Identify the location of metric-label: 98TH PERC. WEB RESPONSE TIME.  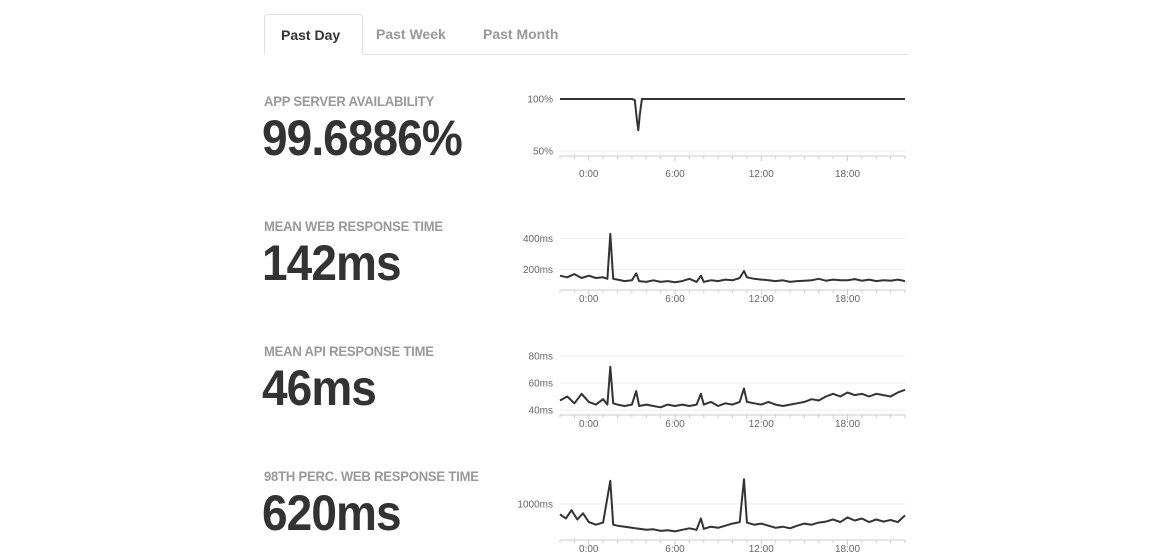
(371, 476).